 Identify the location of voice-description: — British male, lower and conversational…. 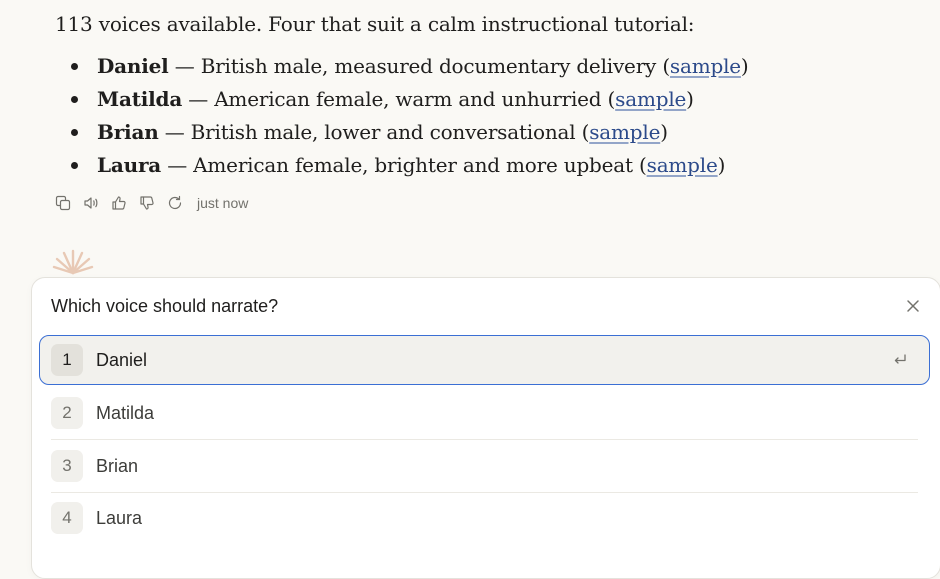
(374, 132).